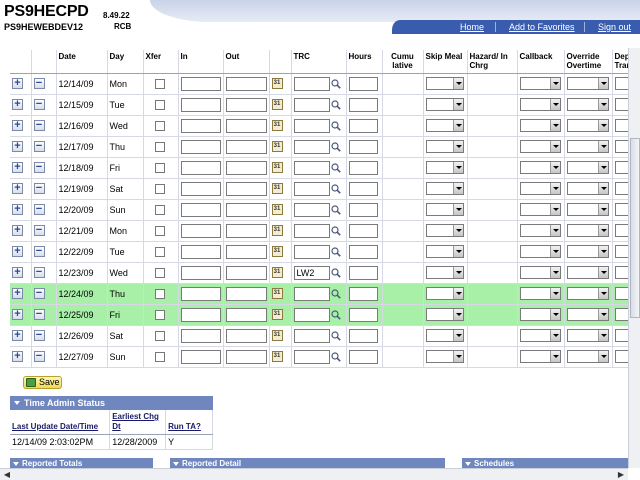  Describe the element at coordinates (111, 403) in the screenshot. I see `time-admin-status-header: Time Admin Status` at that location.